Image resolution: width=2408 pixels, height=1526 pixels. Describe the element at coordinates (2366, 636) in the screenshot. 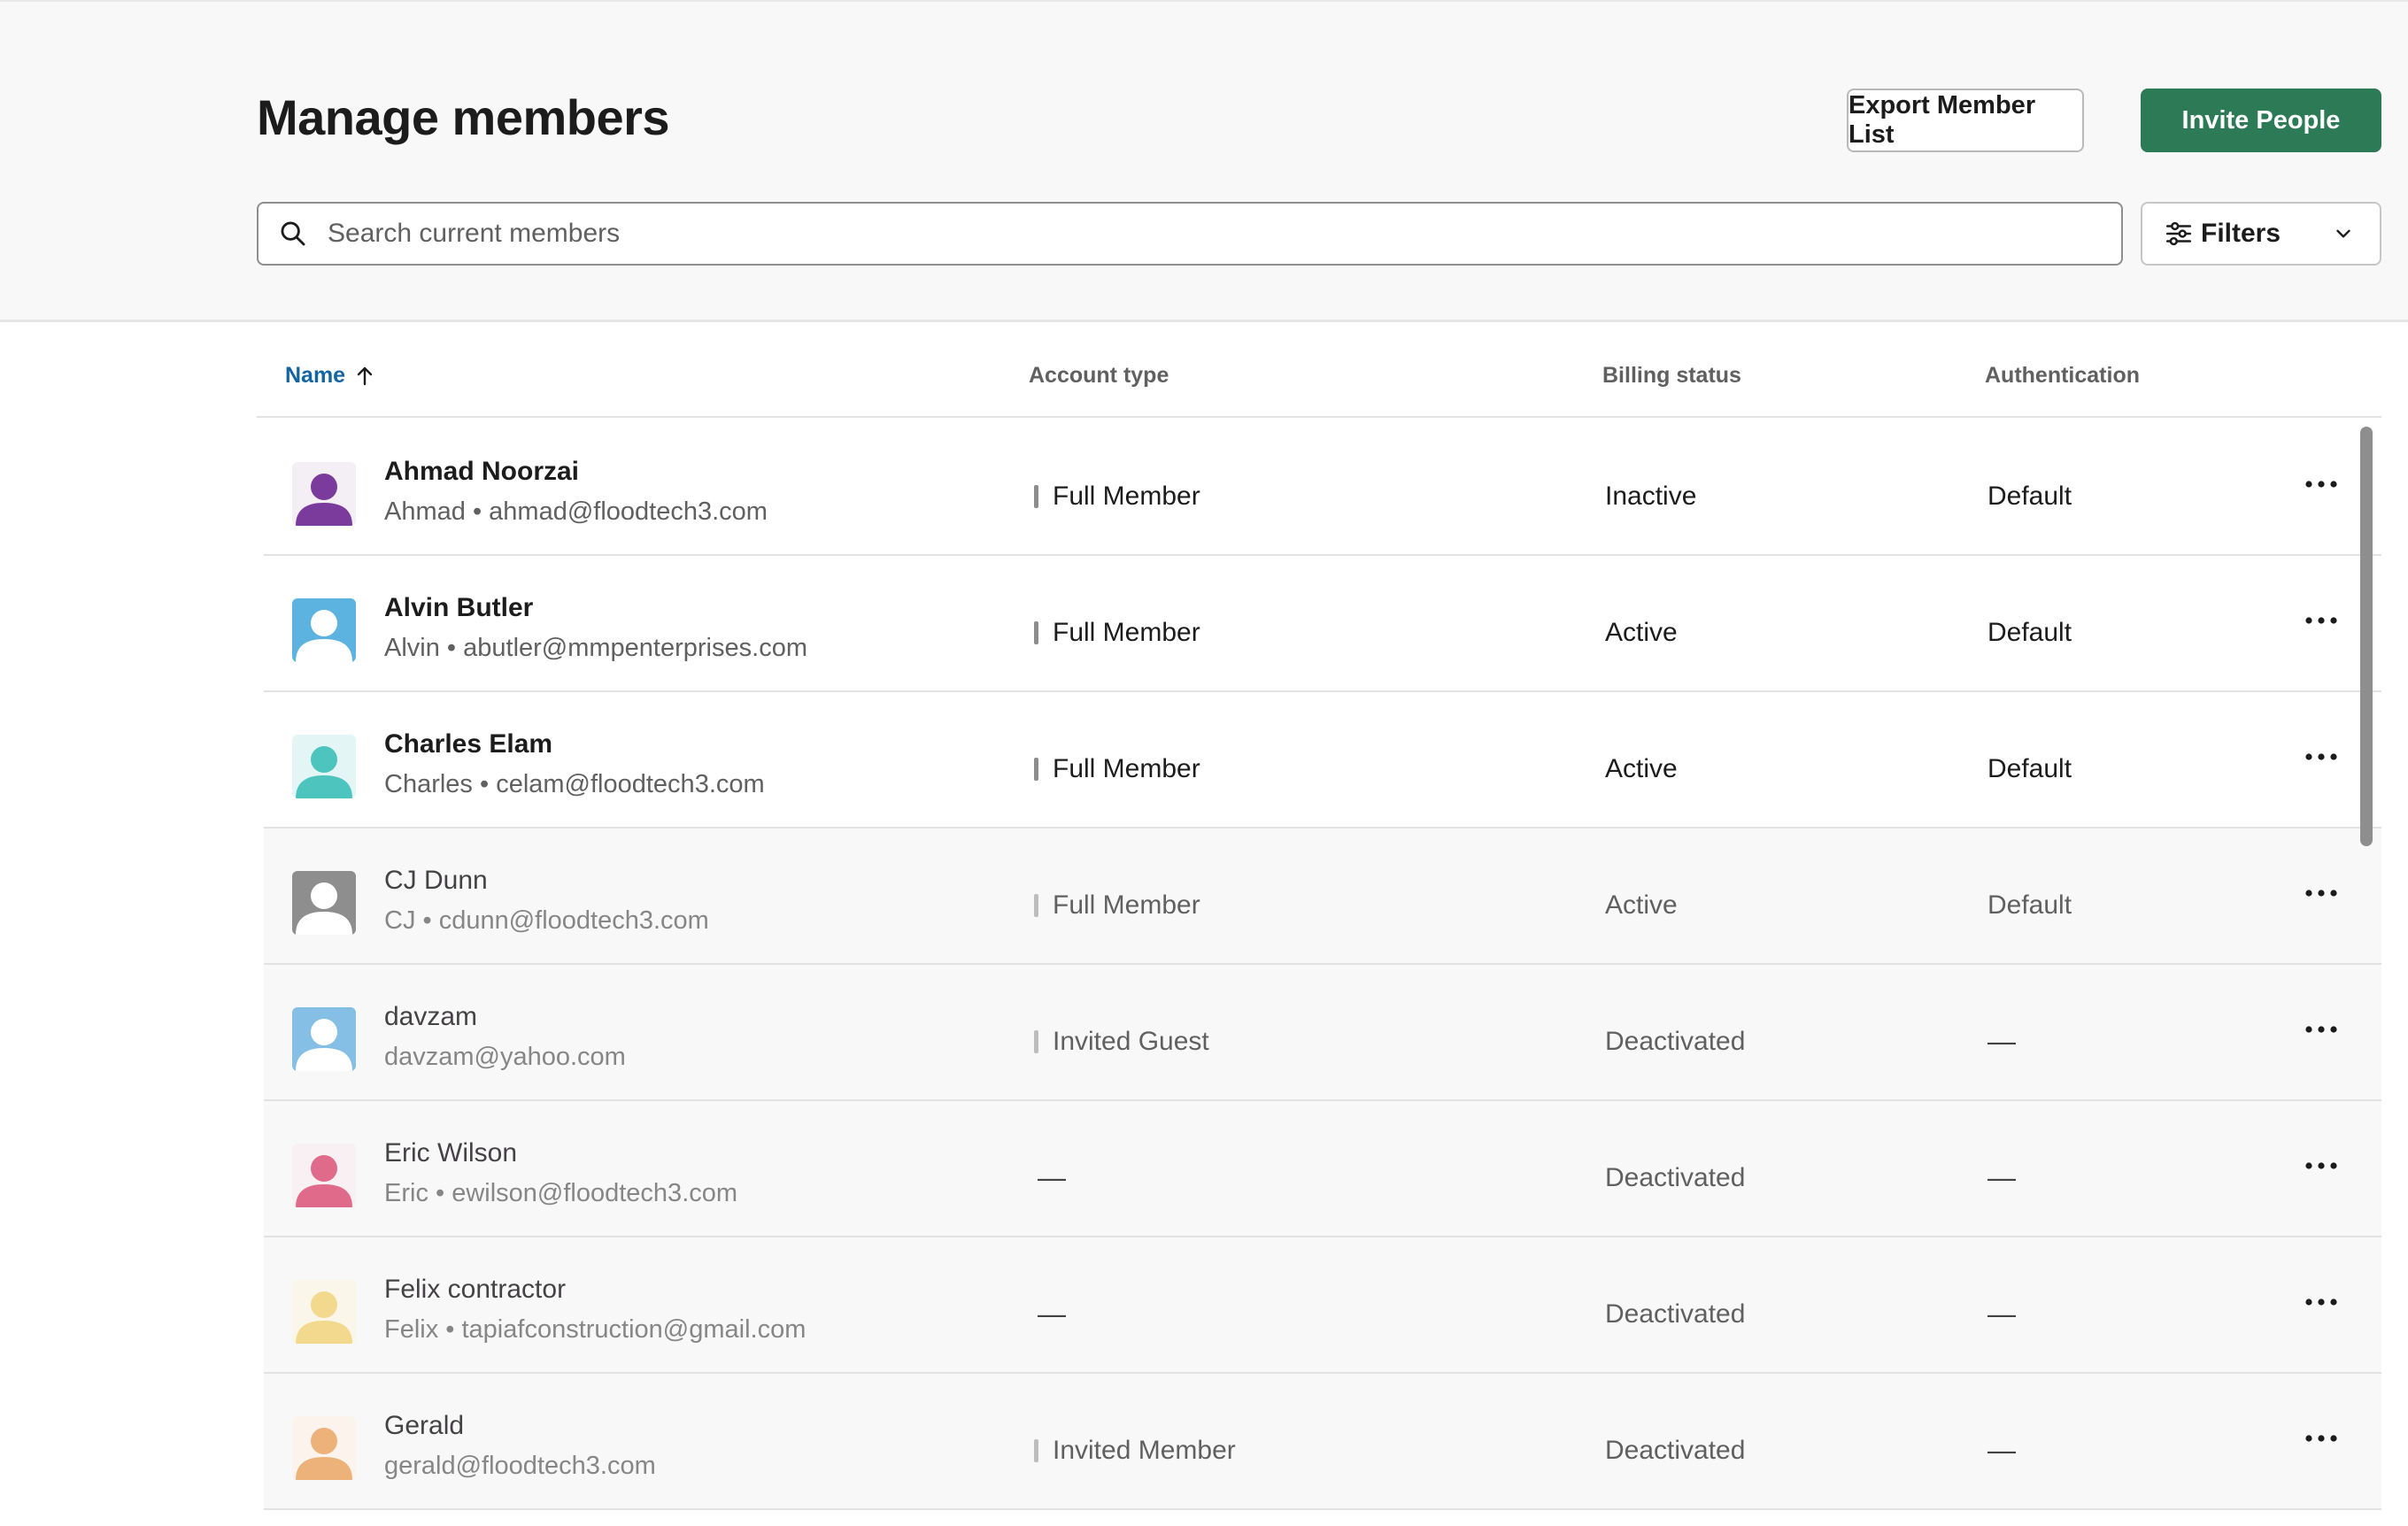

I see `scrollbar` at that location.